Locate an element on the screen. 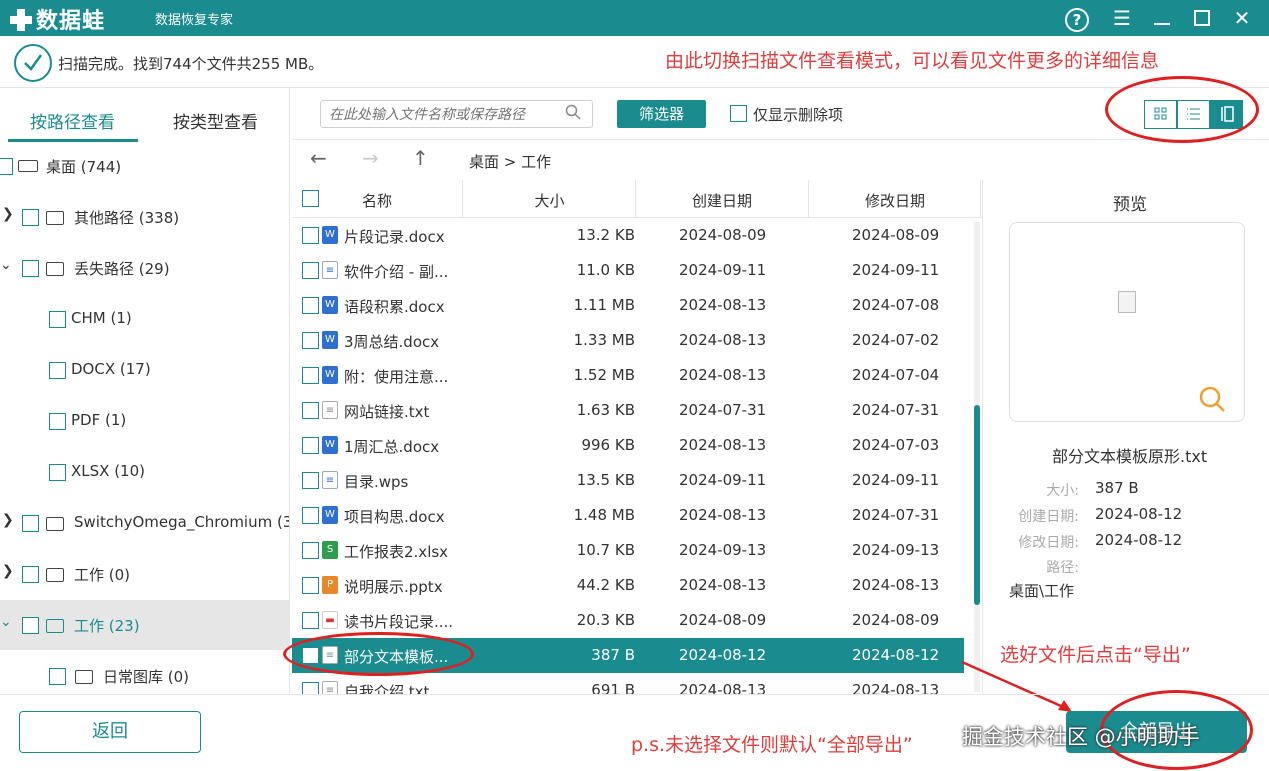 The width and height of the screenshot is (1269, 771). tree-item-desktop: 桌面 (744) is located at coordinates (144, 166).